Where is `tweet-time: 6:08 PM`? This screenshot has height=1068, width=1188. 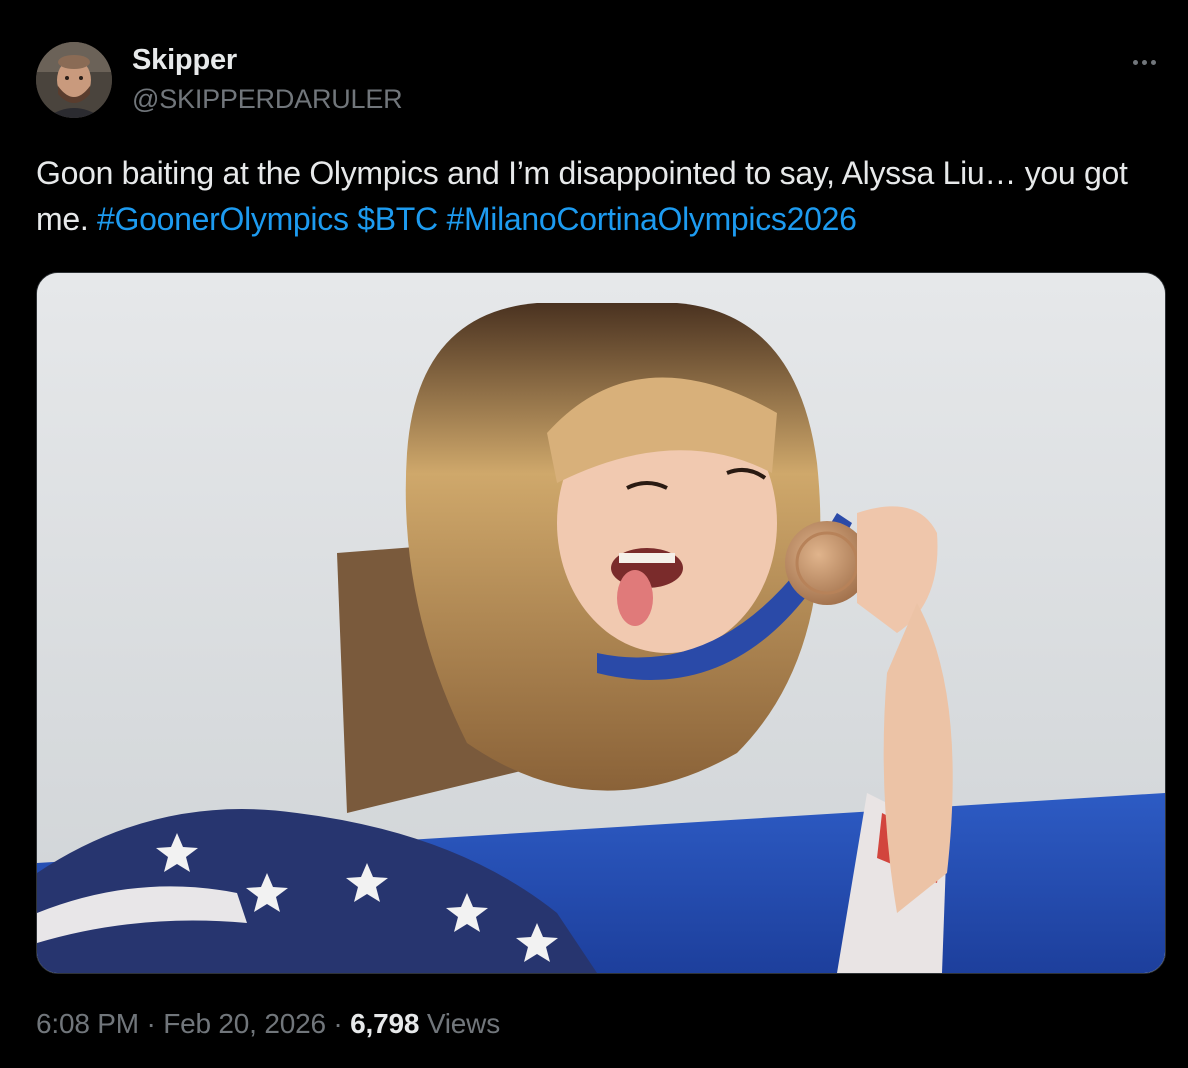
tweet-time: 6:08 PM is located at coordinates (87, 1023).